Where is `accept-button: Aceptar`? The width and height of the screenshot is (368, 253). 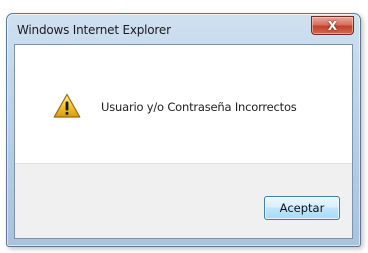
accept-button: Aceptar is located at coordinates (302, 208).